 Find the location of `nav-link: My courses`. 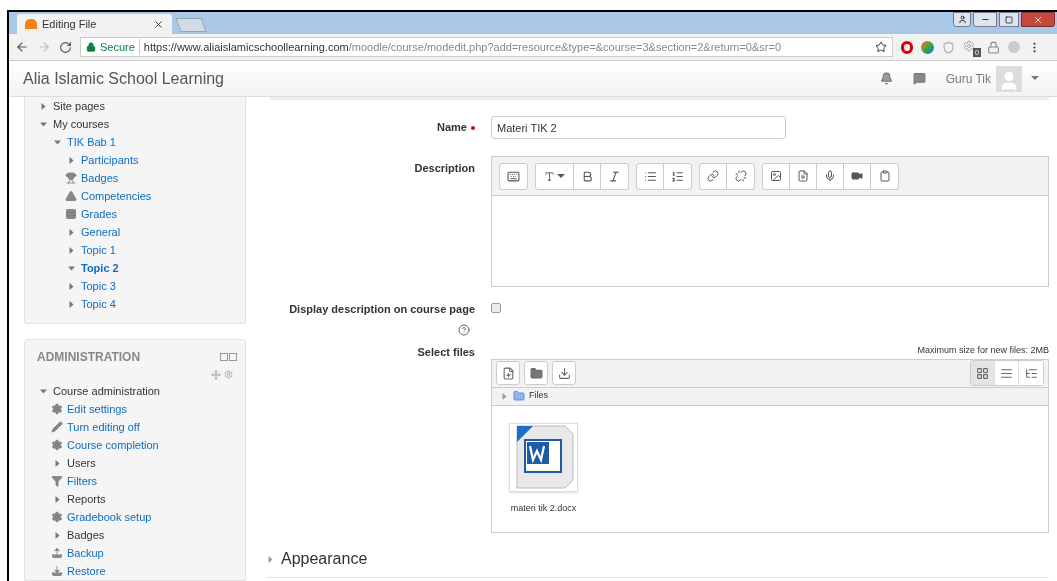

nav-link: My courses is located at coordinates (81, 124).